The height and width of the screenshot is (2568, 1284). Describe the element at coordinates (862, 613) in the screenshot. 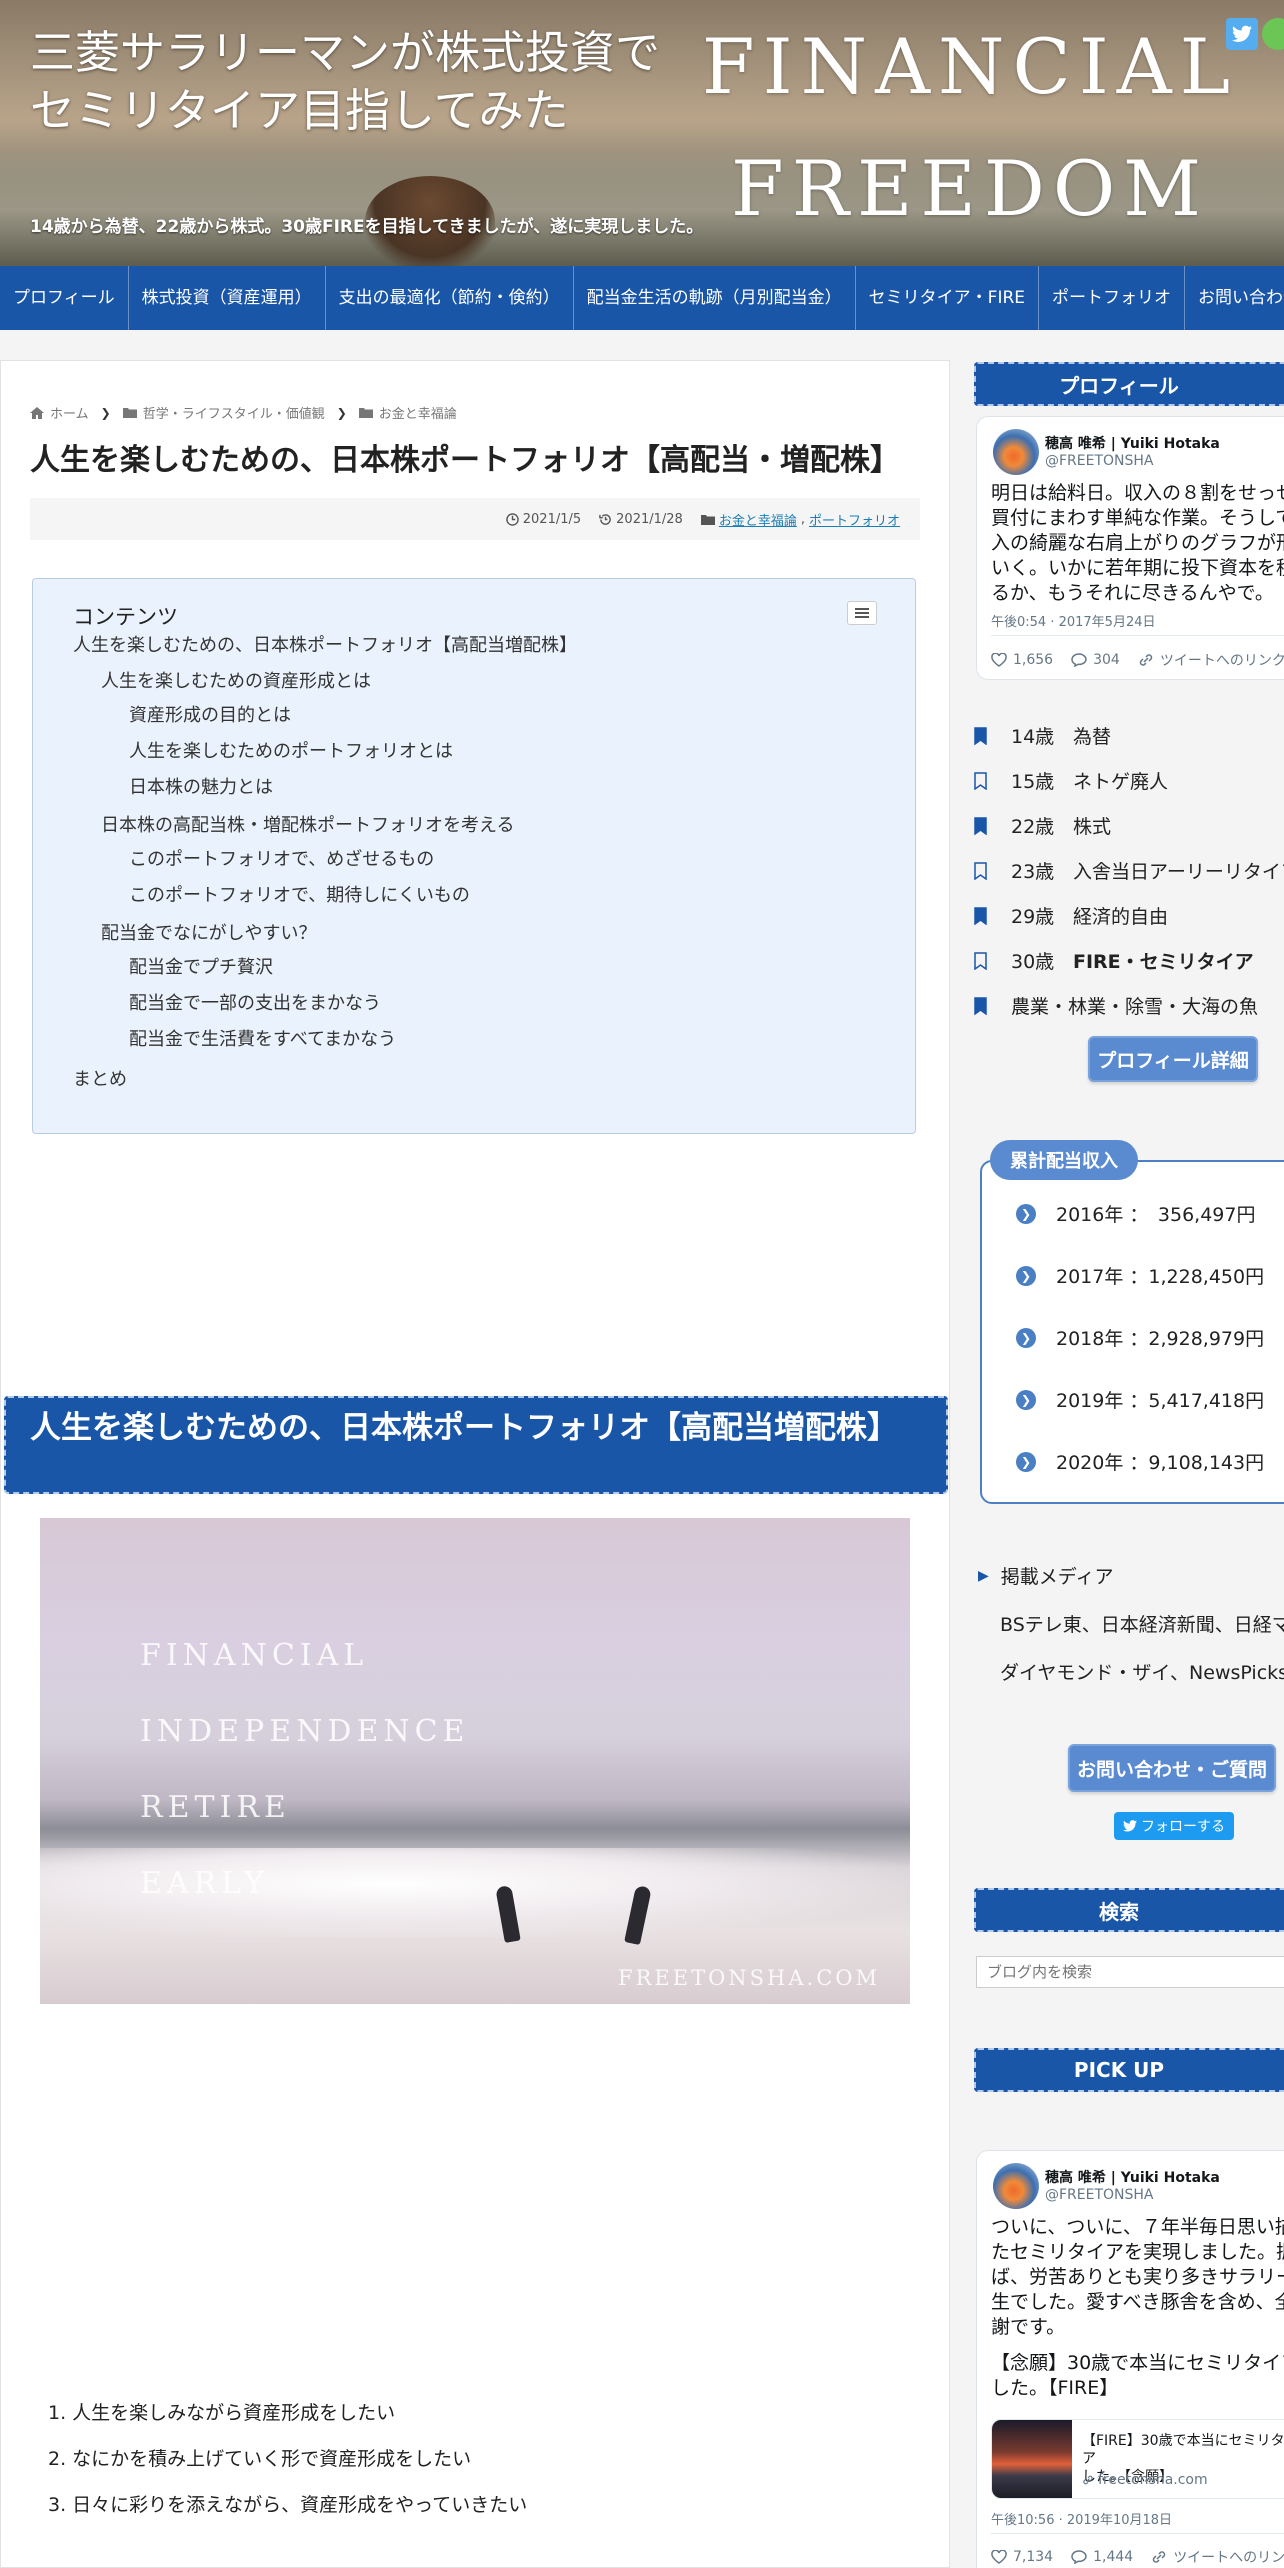

I see `toc-toggle-button` at that location.